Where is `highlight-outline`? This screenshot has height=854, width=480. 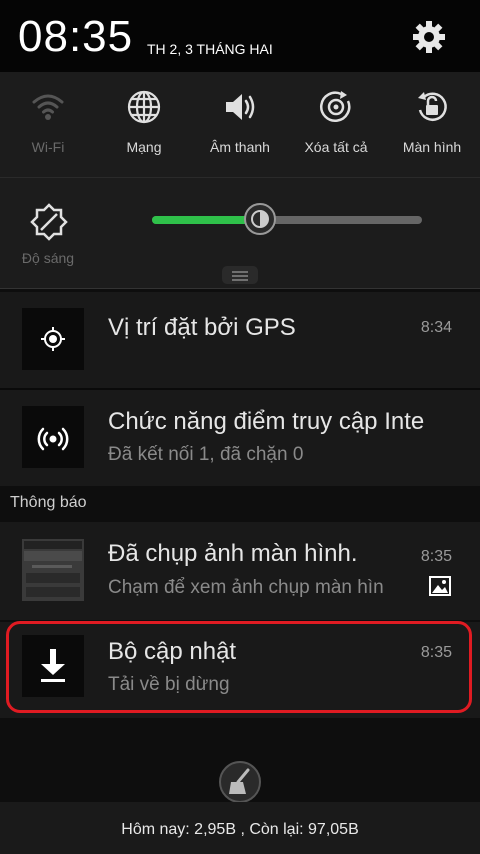
highlight-outline is located at coordinates (239, 667).